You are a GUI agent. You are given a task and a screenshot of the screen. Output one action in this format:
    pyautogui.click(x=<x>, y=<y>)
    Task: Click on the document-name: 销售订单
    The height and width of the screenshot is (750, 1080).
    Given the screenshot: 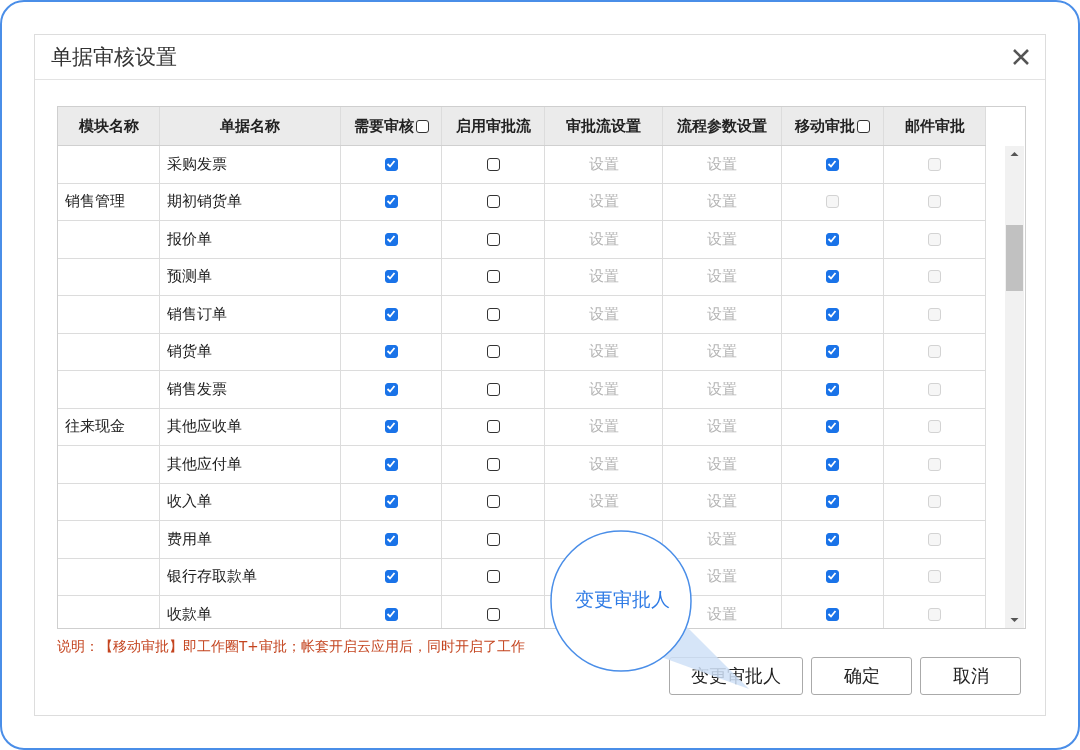 What is the action you would take?
    pyautogui.click(x=197, y=314)
    